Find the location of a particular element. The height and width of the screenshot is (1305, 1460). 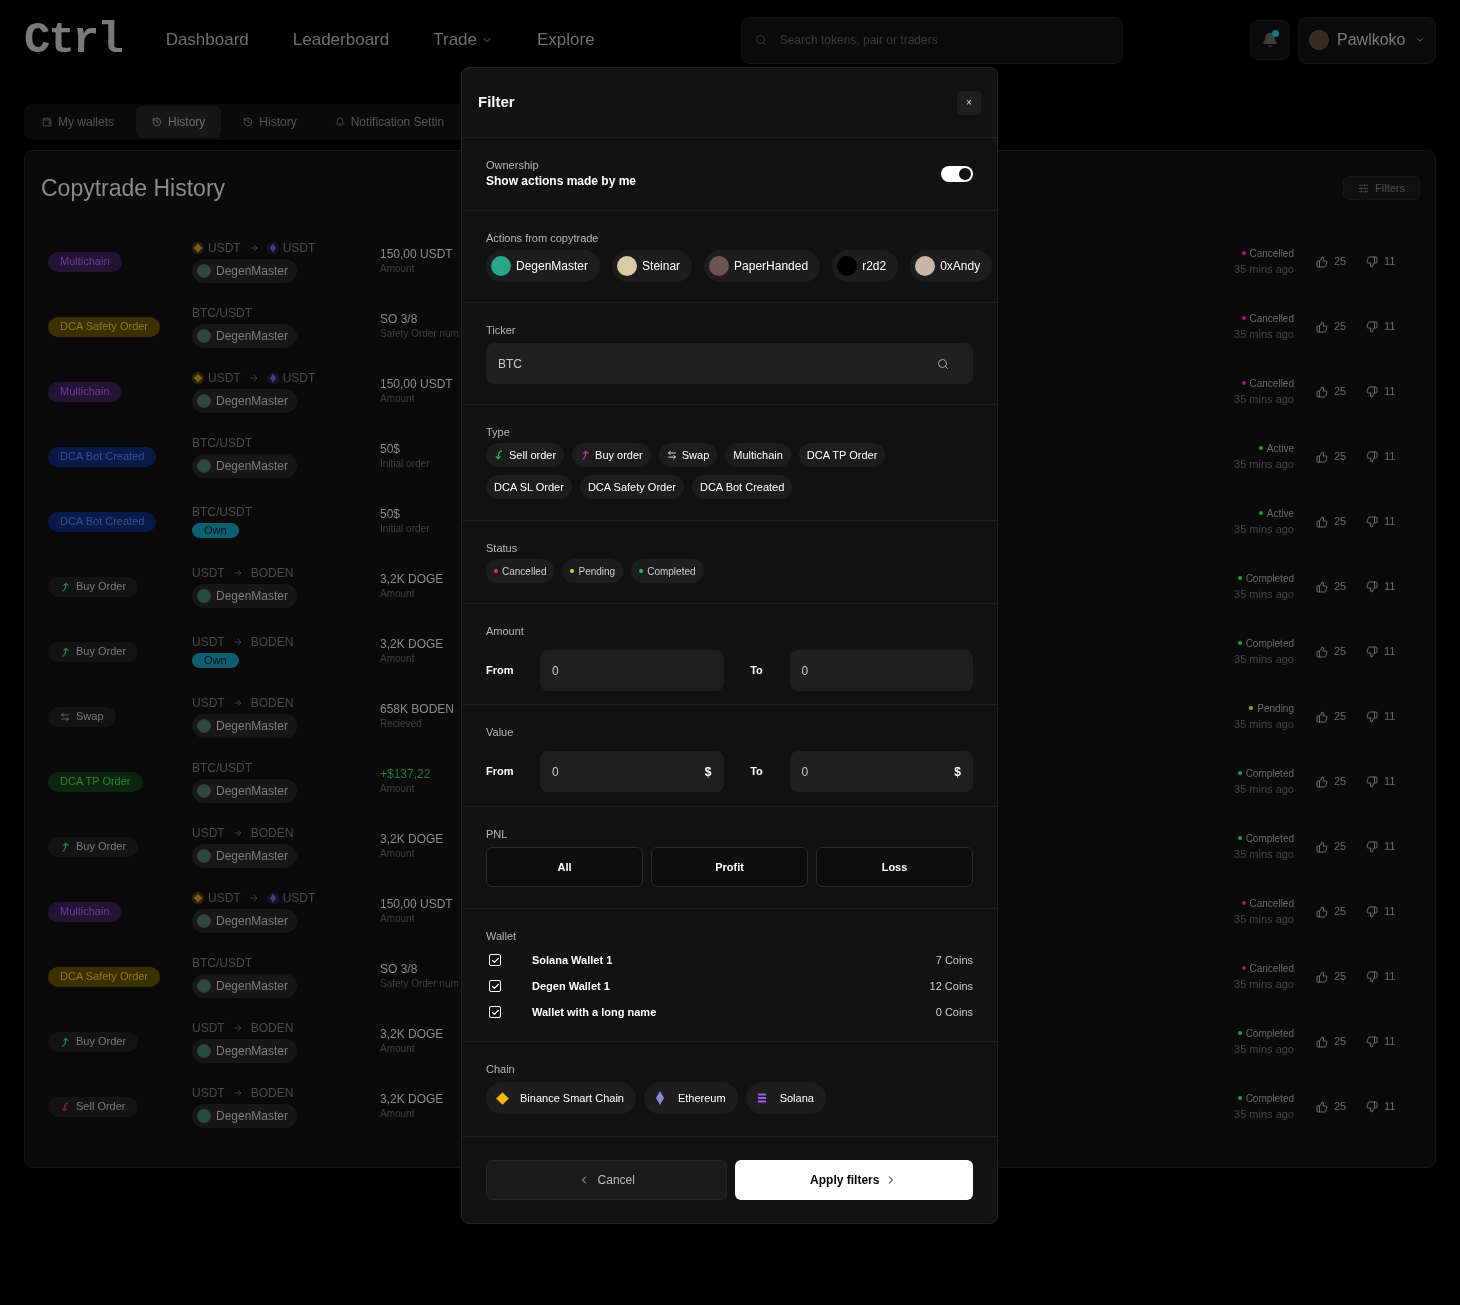

nav-link: Explore is located at coordinates (566, 40).